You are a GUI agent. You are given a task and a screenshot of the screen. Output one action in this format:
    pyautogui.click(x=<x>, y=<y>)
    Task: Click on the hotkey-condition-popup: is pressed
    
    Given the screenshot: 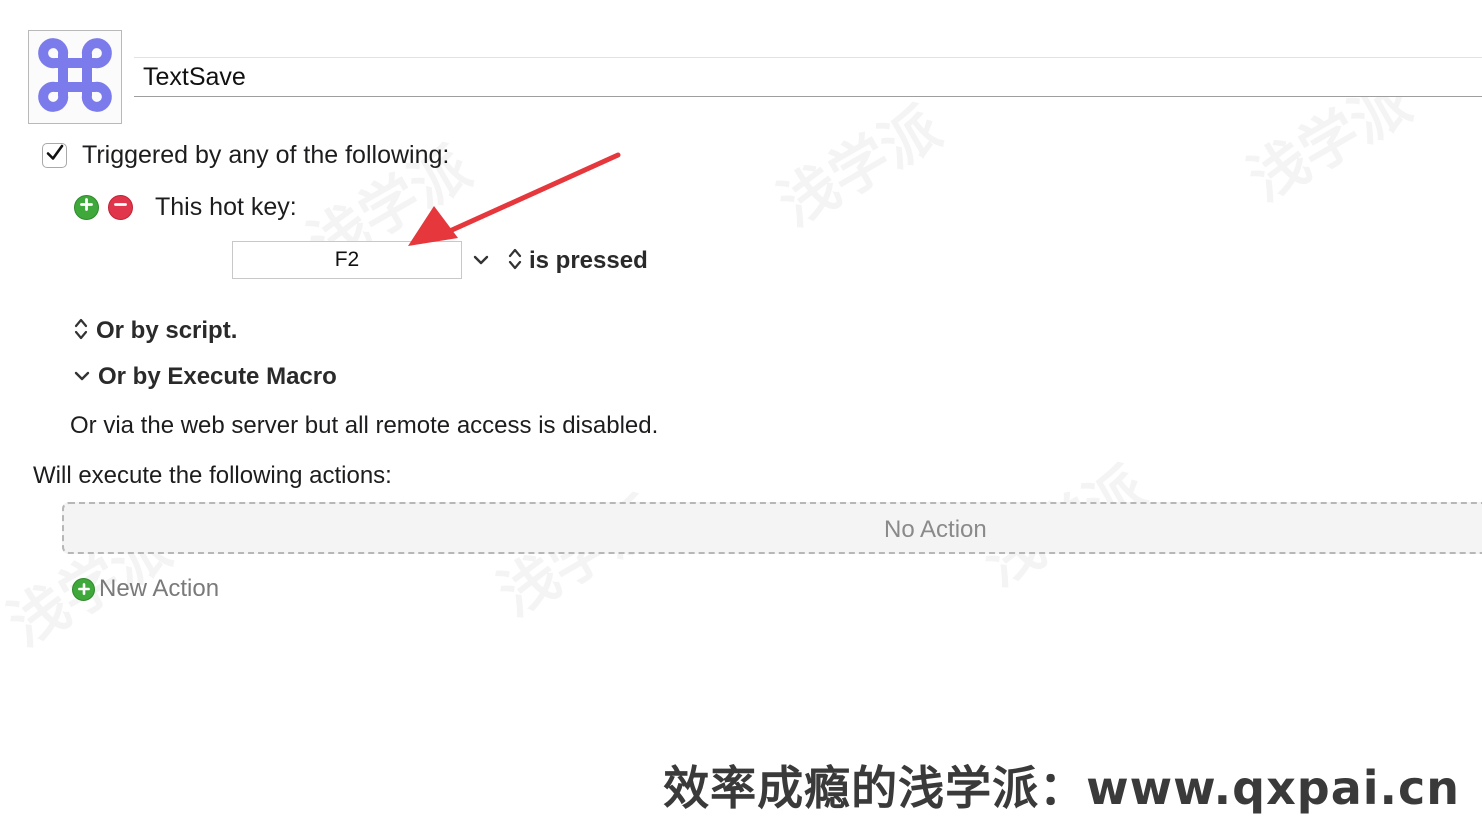 What is the action you would take?
    pyautogui.click(x=578, y=261)
    